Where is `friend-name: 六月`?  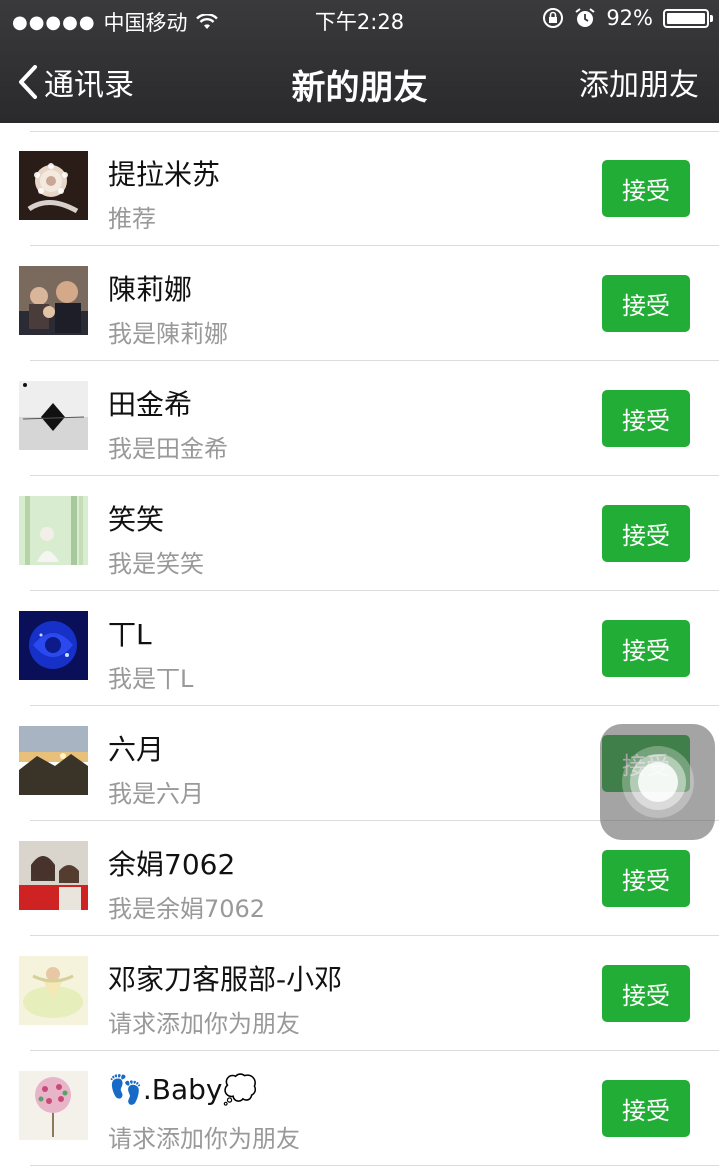
friend-name: 六月 is located at coordinates (136, 749).